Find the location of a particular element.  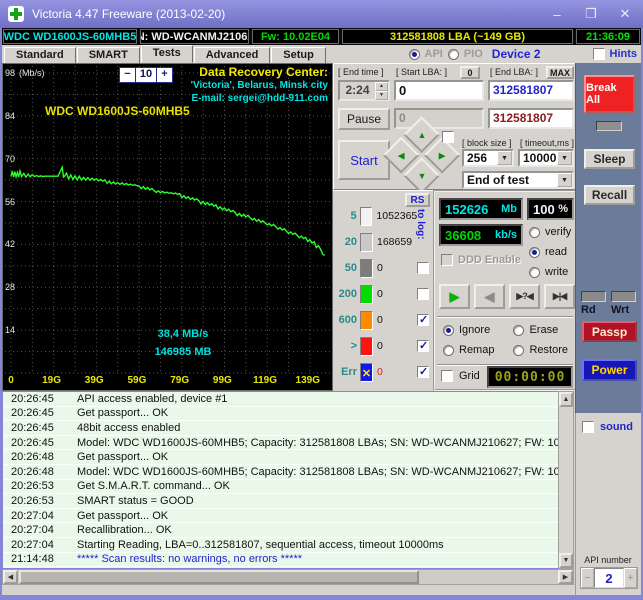

zoom-in-button: + is located at coordinates (164, 75).